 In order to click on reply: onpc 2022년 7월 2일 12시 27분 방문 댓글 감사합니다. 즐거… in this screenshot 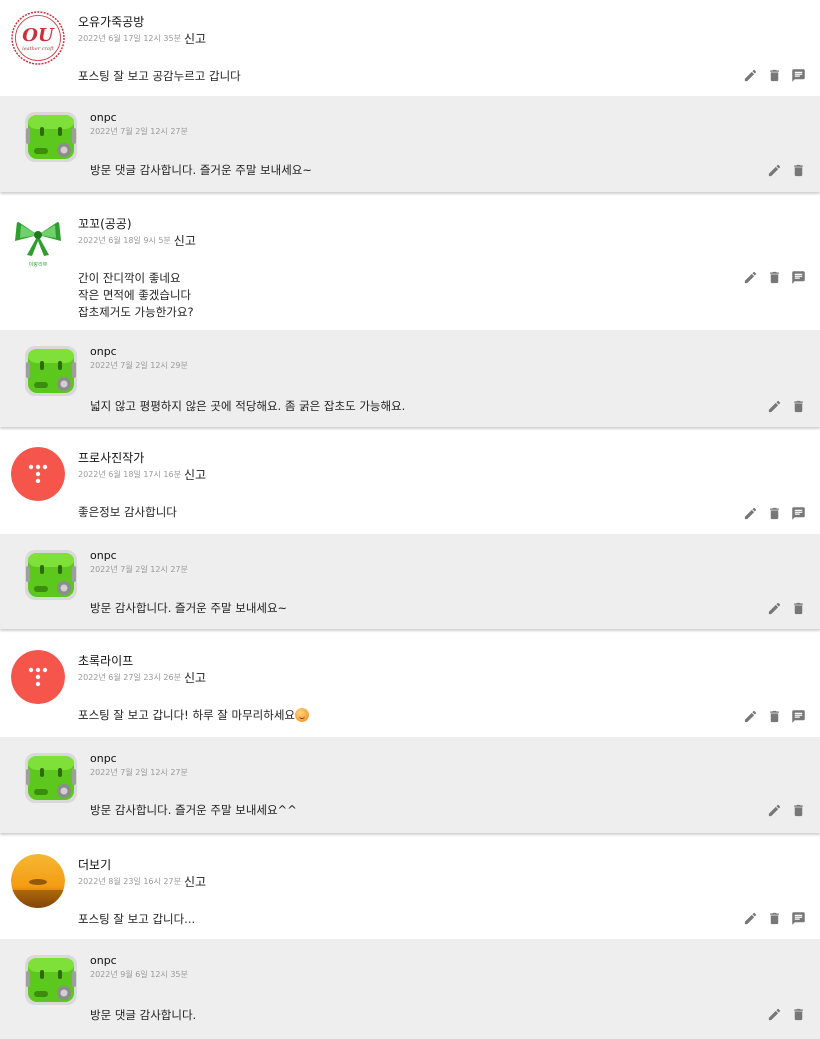, I will do `click(410, 144)`.